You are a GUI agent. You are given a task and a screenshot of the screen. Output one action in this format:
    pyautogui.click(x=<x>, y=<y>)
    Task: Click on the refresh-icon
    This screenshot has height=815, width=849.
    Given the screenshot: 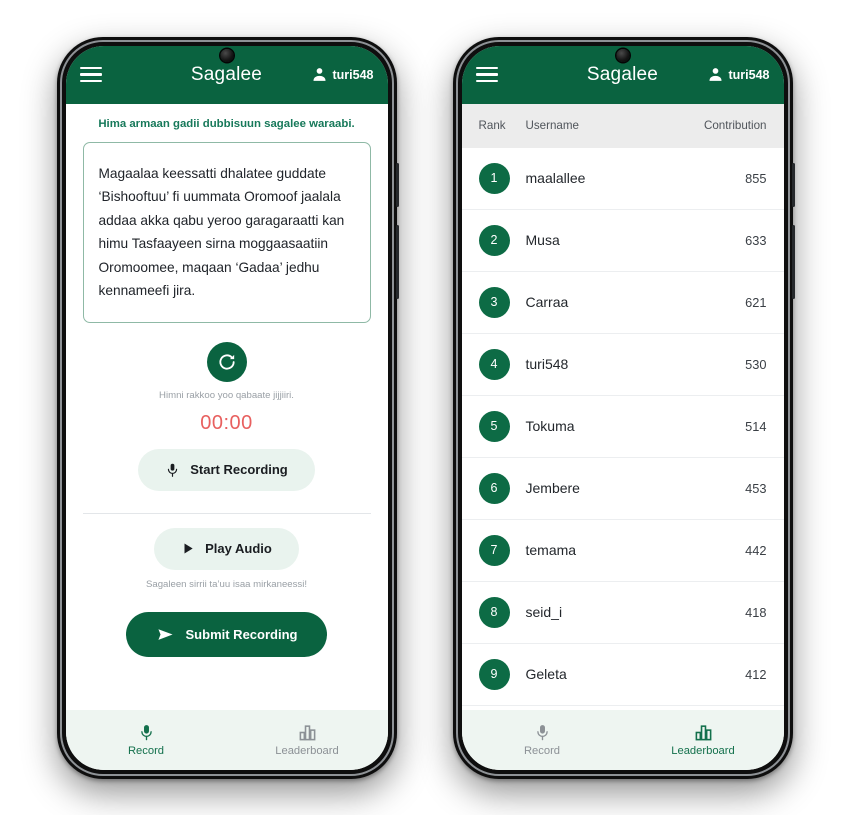 What is the action you would take?
    pyautogui.click(x=226, y=362)
    